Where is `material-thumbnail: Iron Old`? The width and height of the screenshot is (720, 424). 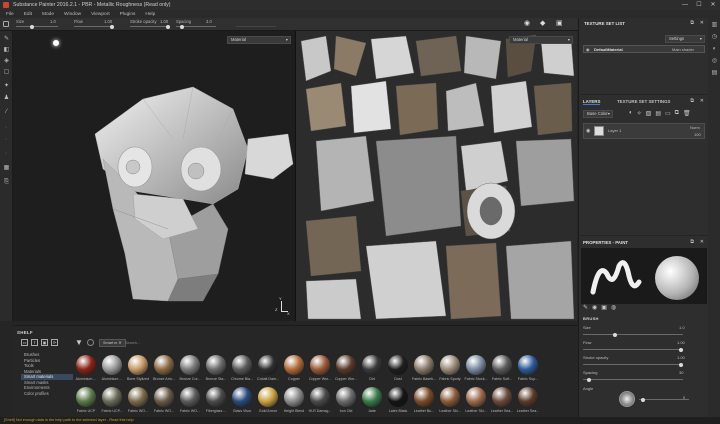
material-thumbnail: Iron Old is located at coordinates (346, 401).